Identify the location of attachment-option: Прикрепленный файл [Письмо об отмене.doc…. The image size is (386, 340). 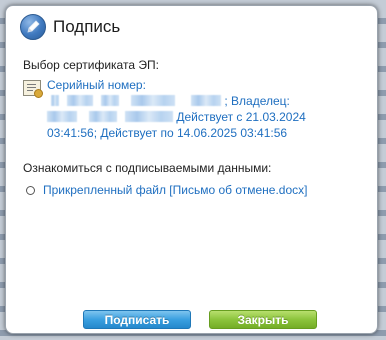
(166, 190).